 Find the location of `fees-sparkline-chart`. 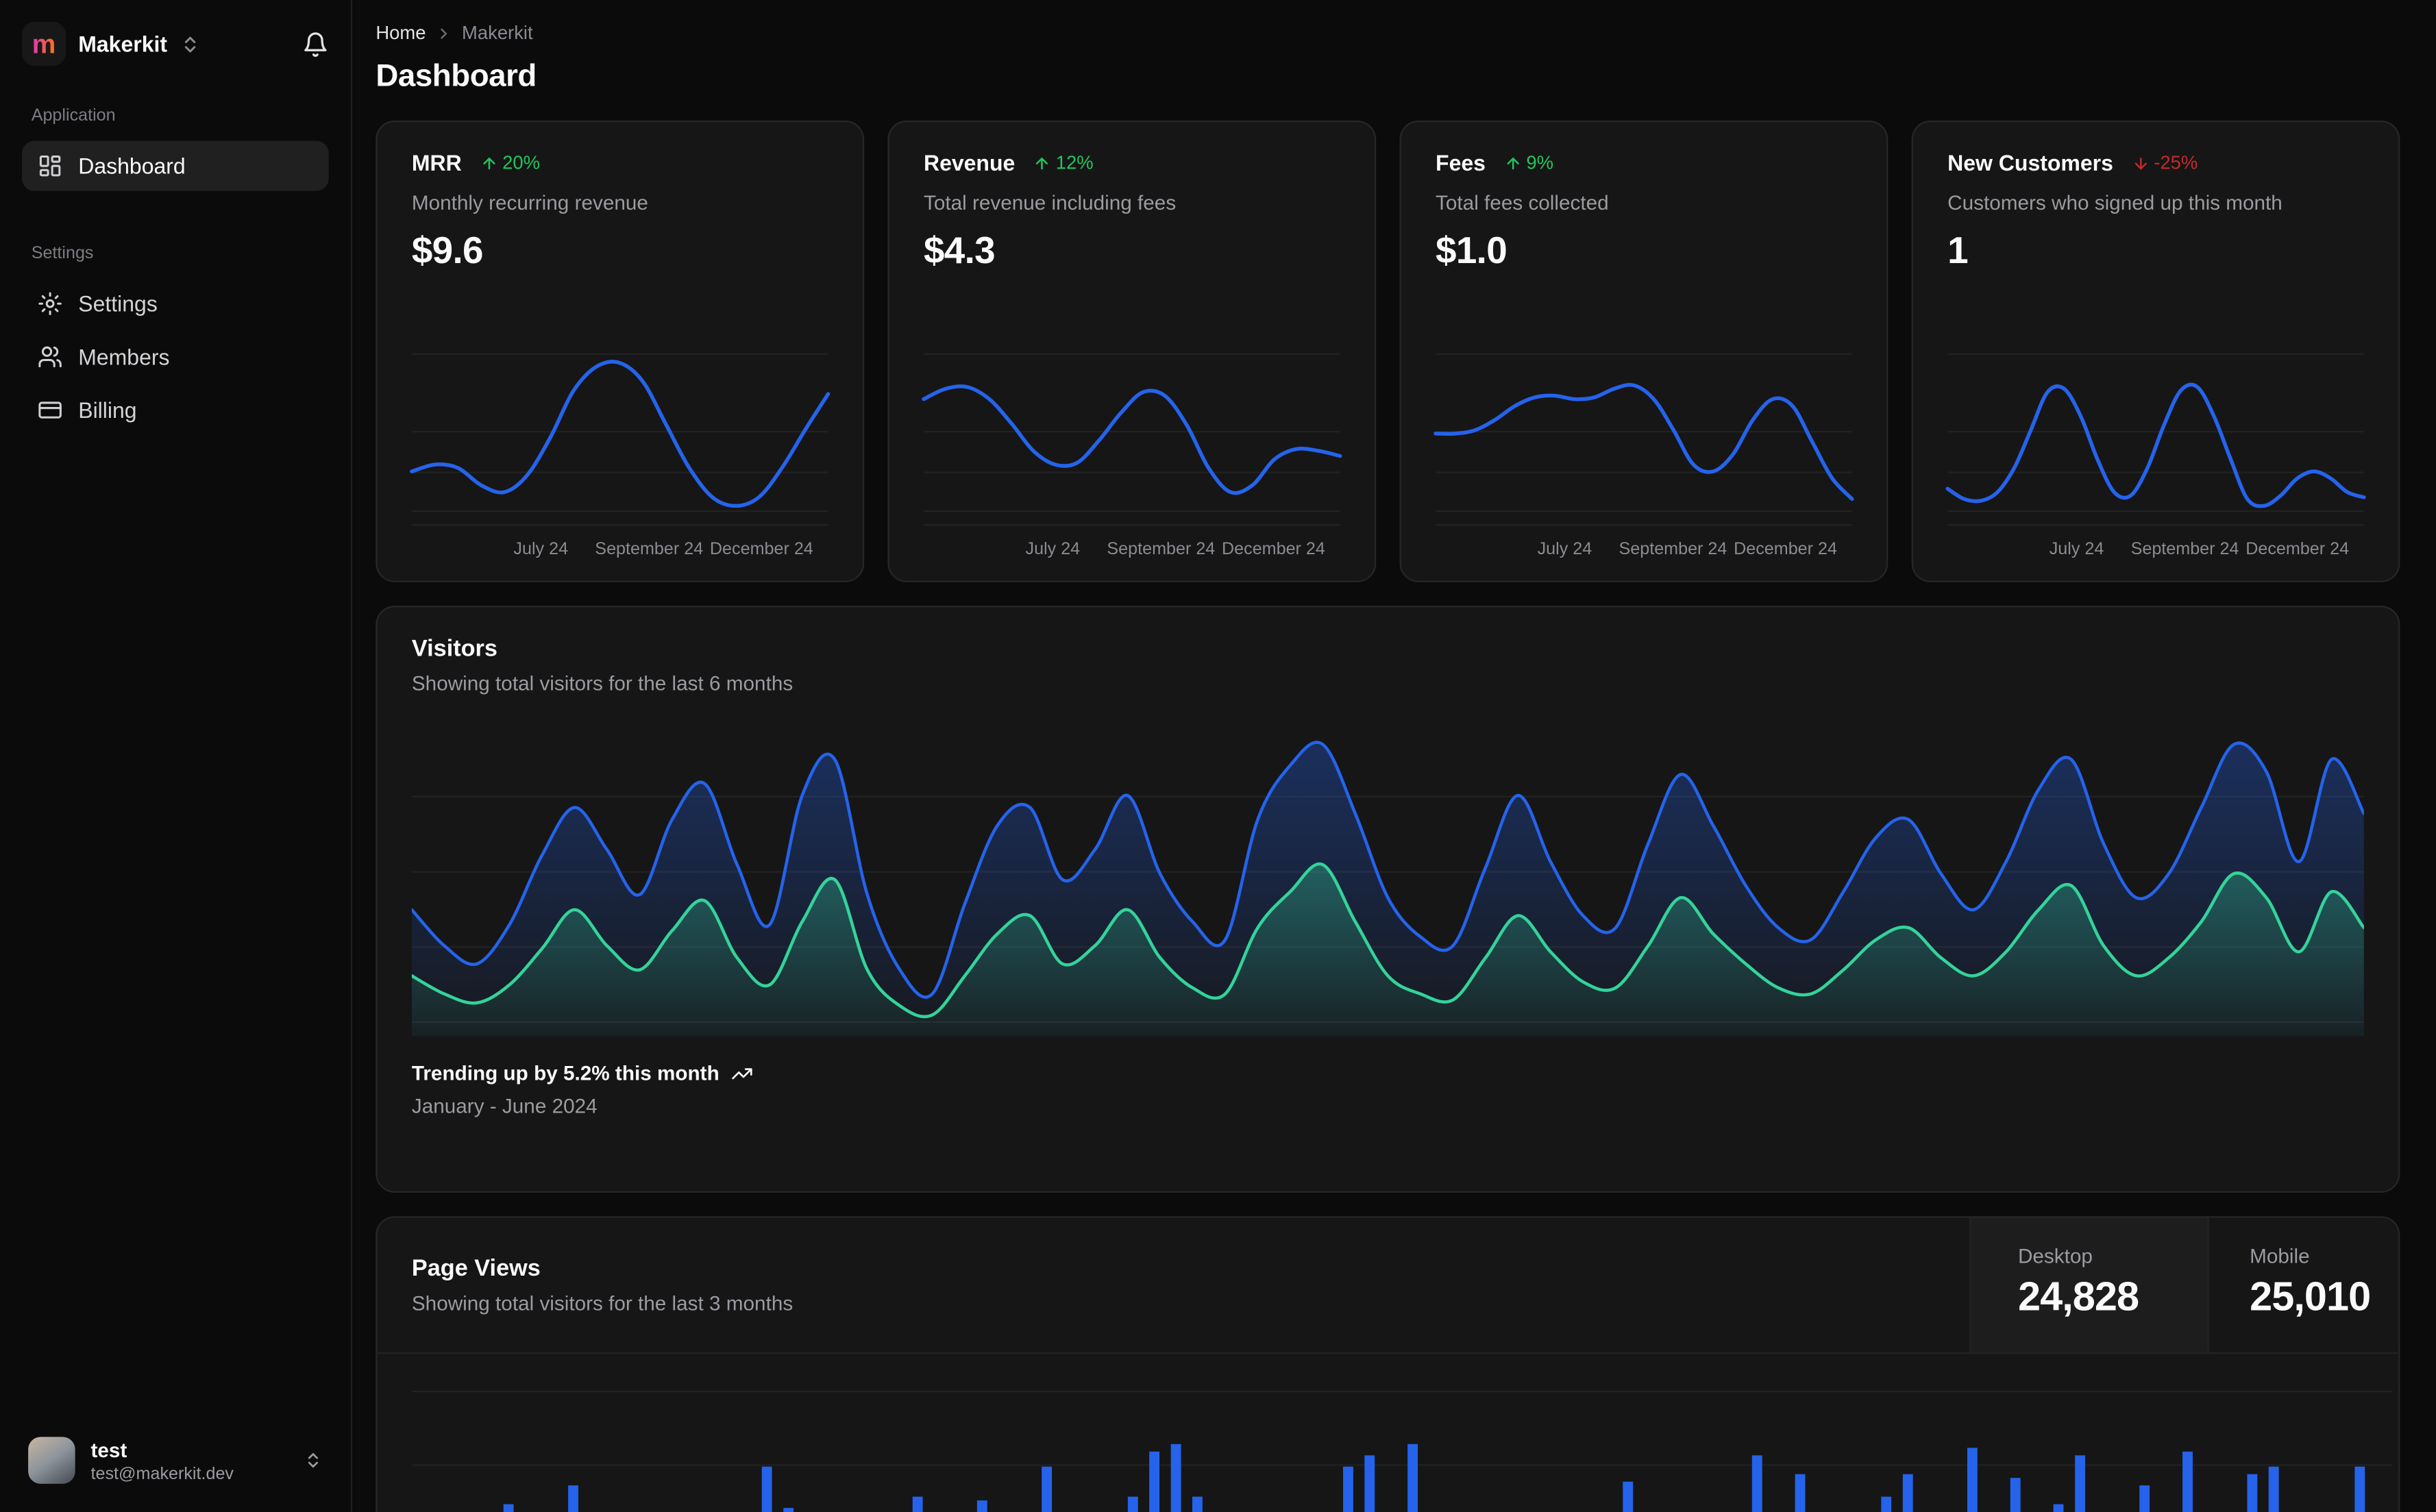

fees-sparkline-chart is located at coordinates (1644, 439).